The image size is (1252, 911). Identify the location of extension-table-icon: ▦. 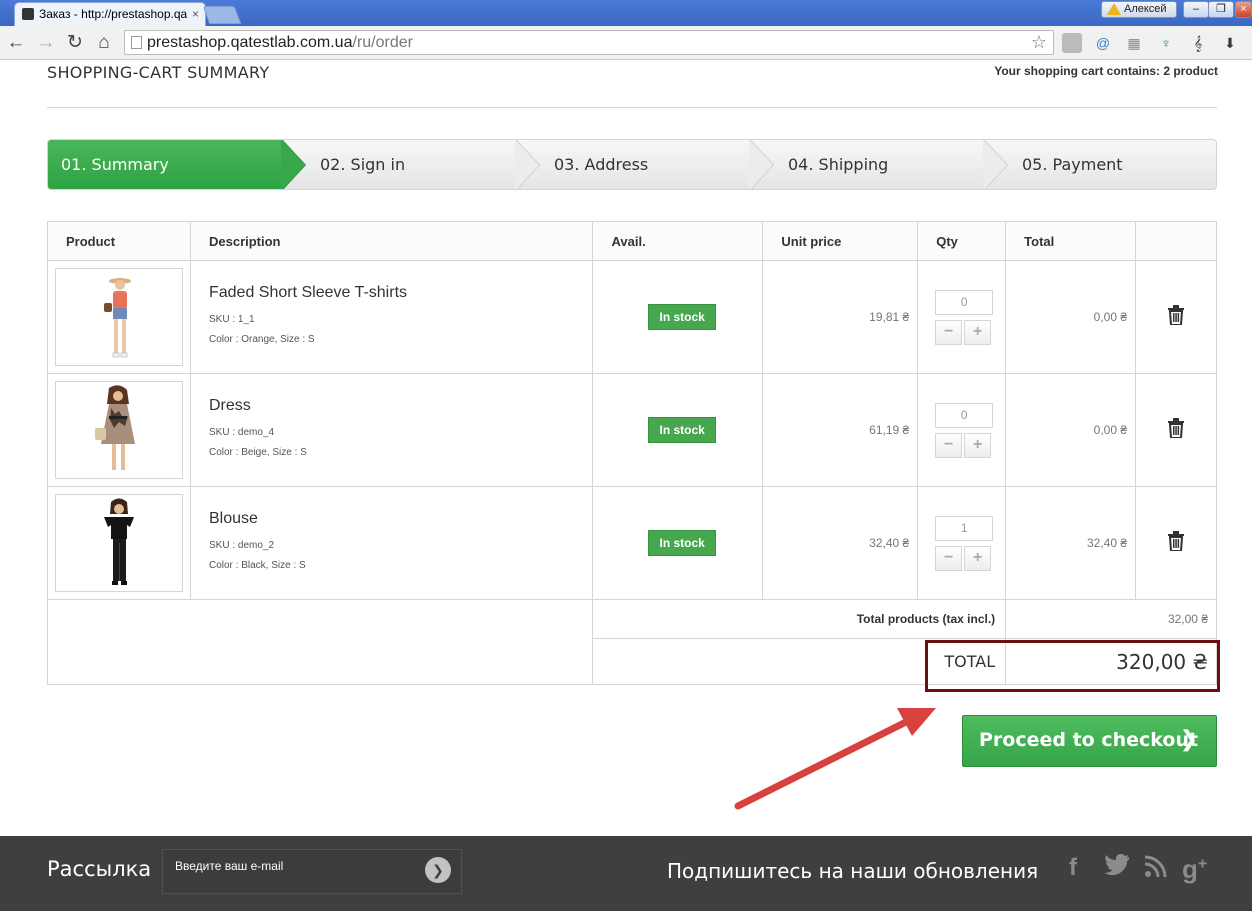
(1134, 43).